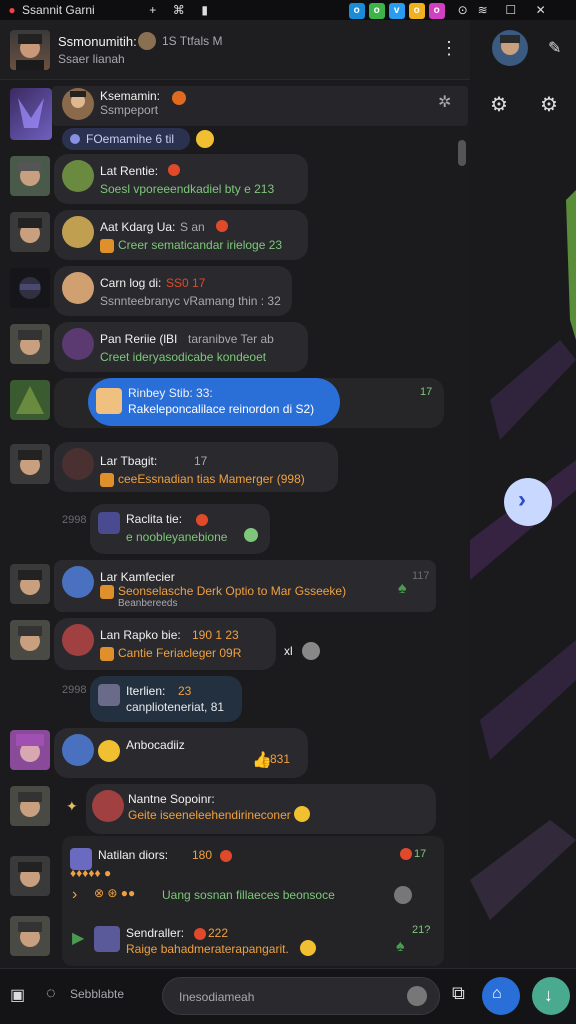 This screenshot has width=576, height=1024. I want to click on plus-icon: +, so click(153, 10).